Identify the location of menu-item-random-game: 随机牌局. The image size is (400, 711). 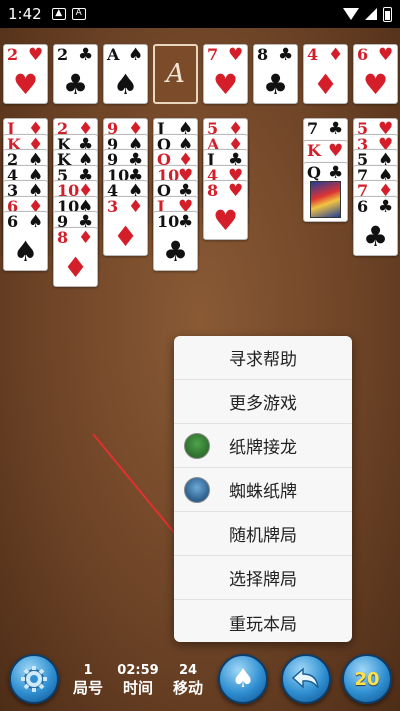
(263, 534).